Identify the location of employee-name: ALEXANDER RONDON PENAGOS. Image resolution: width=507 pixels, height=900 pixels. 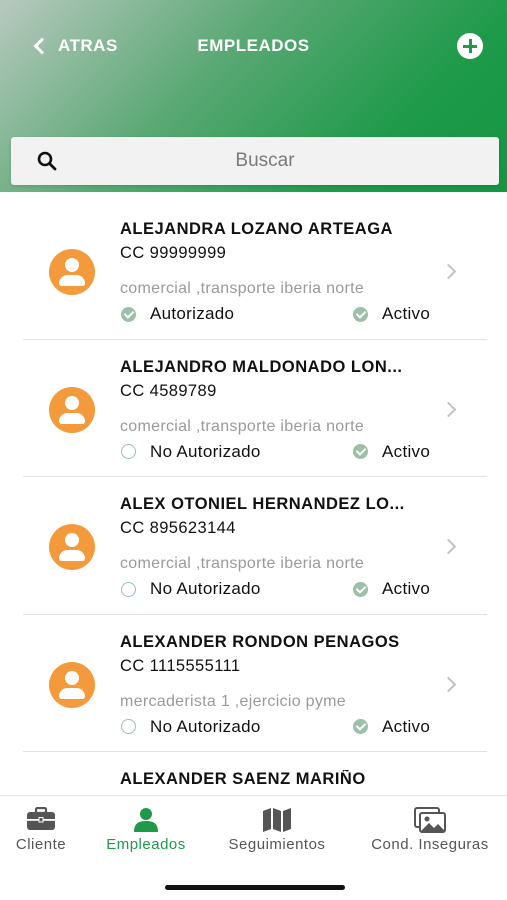
(260, 641).